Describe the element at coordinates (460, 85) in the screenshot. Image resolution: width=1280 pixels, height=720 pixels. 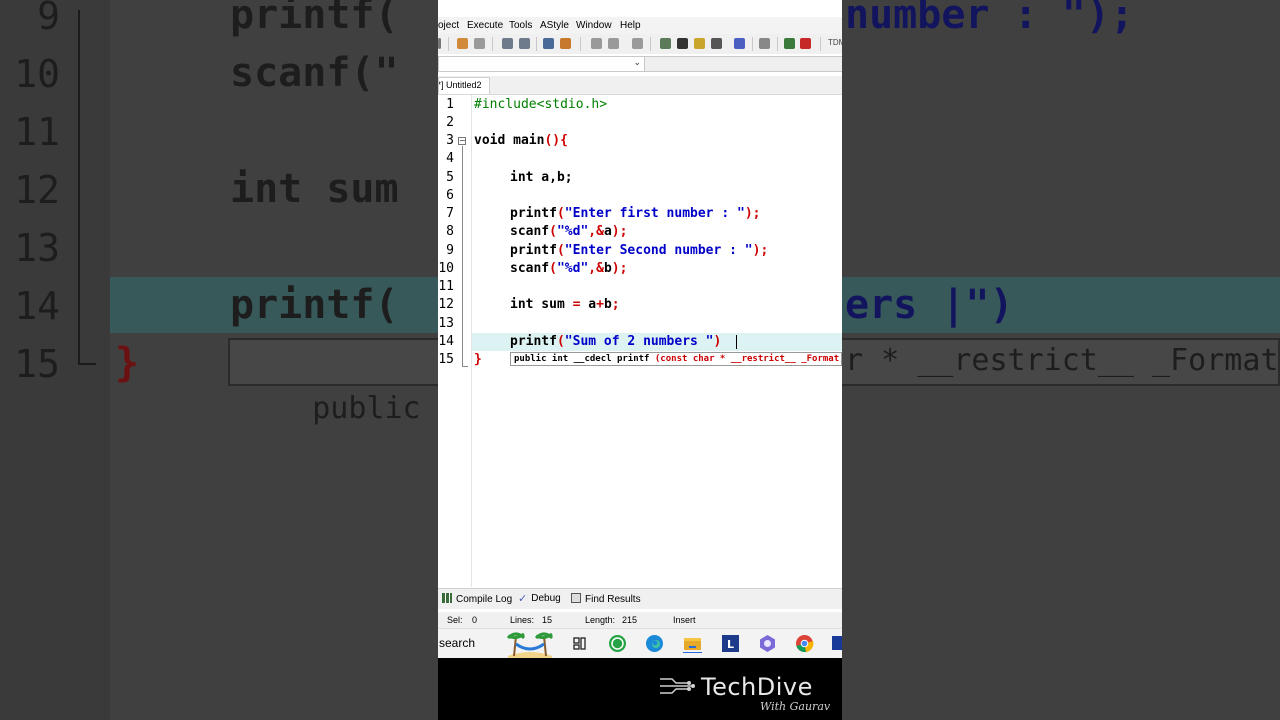
I see `tab-label: [*] Untitled2` at that location.